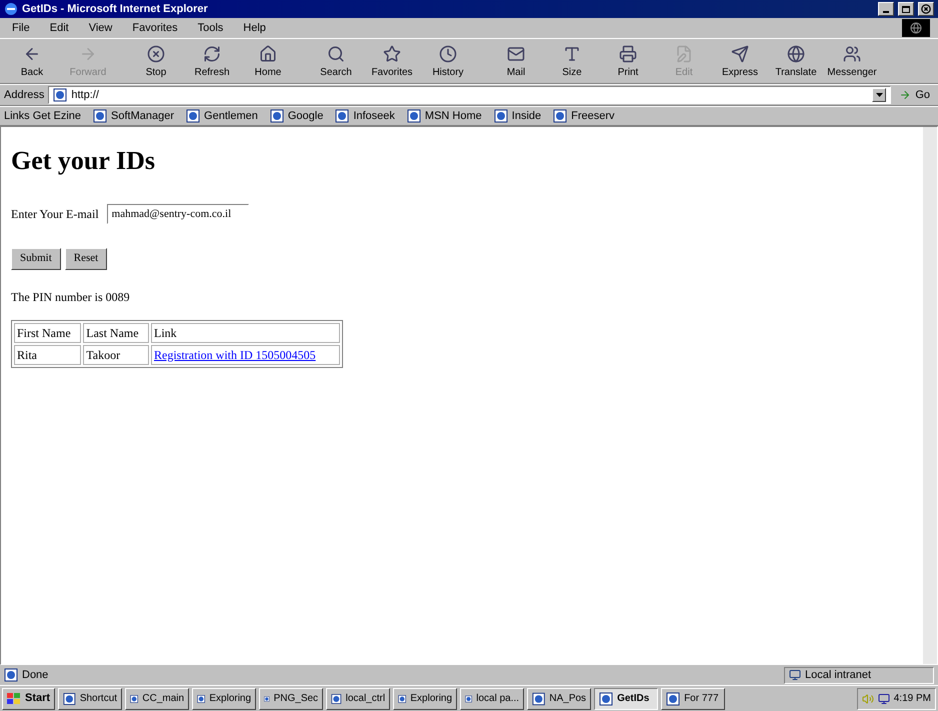 This screenshot has height=711, width=938. I want to click on link-item: Gentlemen, so click(222, 116).